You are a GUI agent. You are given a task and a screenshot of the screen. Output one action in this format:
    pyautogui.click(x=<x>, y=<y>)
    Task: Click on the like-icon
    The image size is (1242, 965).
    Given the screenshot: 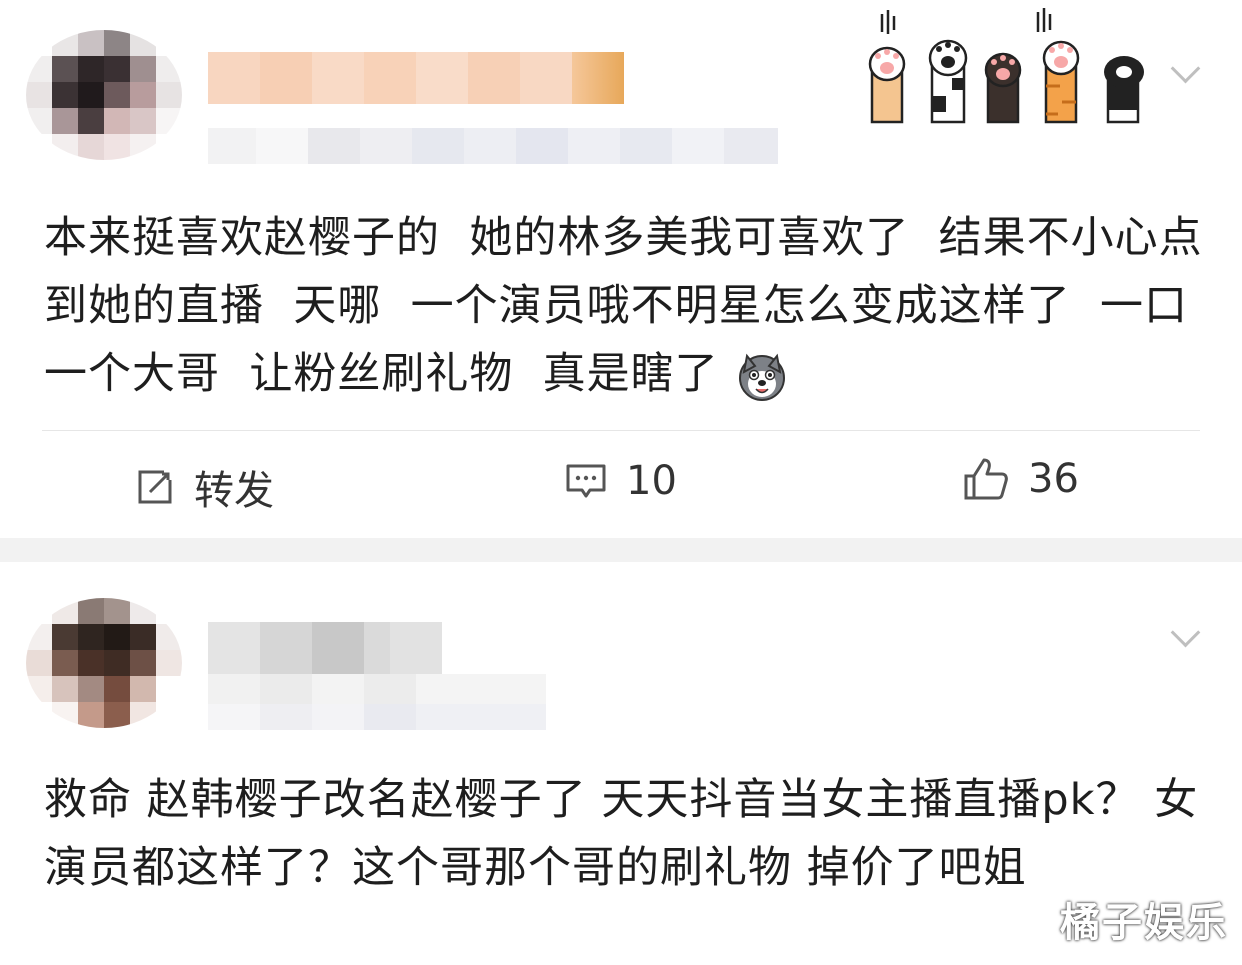 What is the action you would take?
    pyautogui.click(x=986, y=479)
    